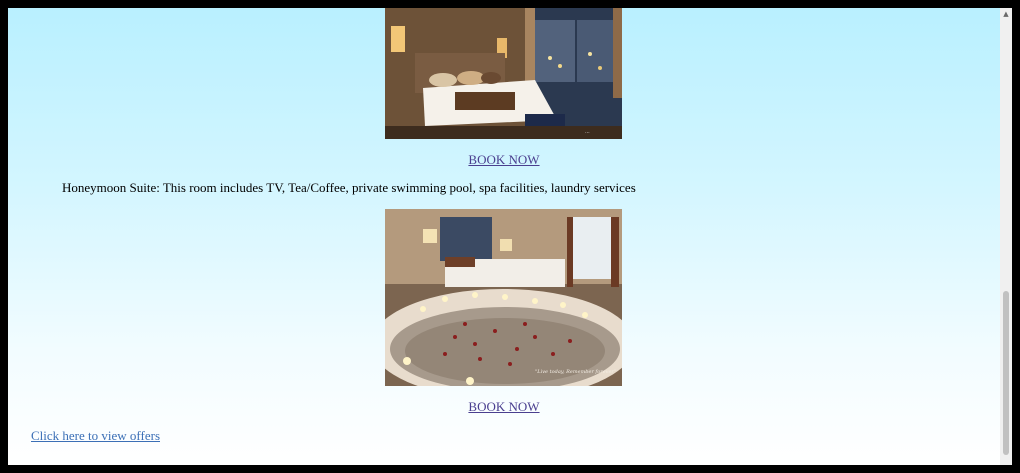 The width and height of the screenshot is (1020, 473). What do you see at coordinates (1006, 14) in the screenshot?
I see `scroll-up-arrow-icon: ▲` at bounding box center [1006, 14].